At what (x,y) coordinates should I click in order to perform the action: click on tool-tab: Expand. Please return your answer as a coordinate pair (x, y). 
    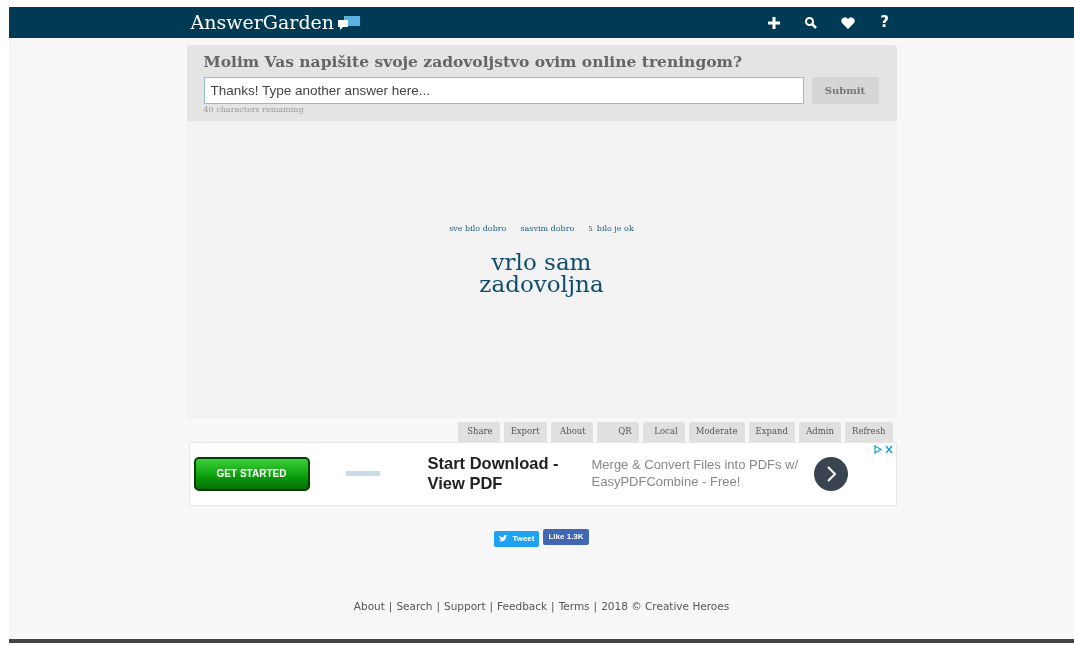
    Looking at the image, I should click on (771, 431).